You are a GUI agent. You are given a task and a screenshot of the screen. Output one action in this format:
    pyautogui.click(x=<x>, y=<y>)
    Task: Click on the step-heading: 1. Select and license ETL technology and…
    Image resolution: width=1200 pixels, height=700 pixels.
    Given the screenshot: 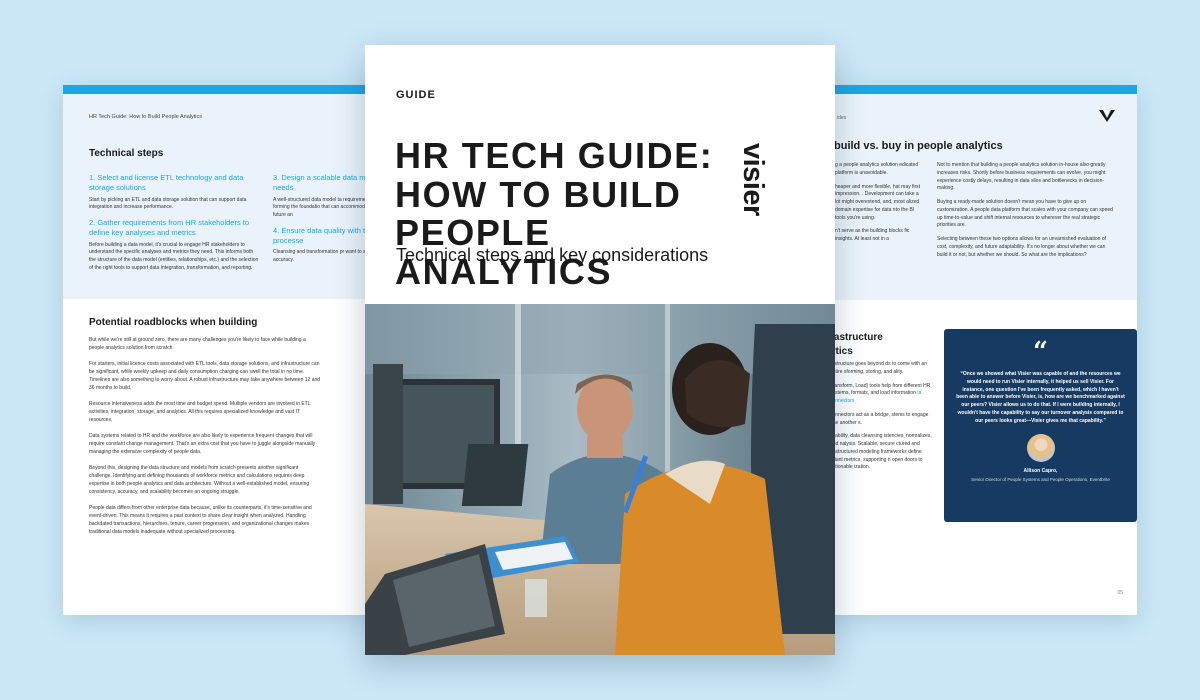 What is the action you would take?
    pyautogui.click(x=166, y=182)
    